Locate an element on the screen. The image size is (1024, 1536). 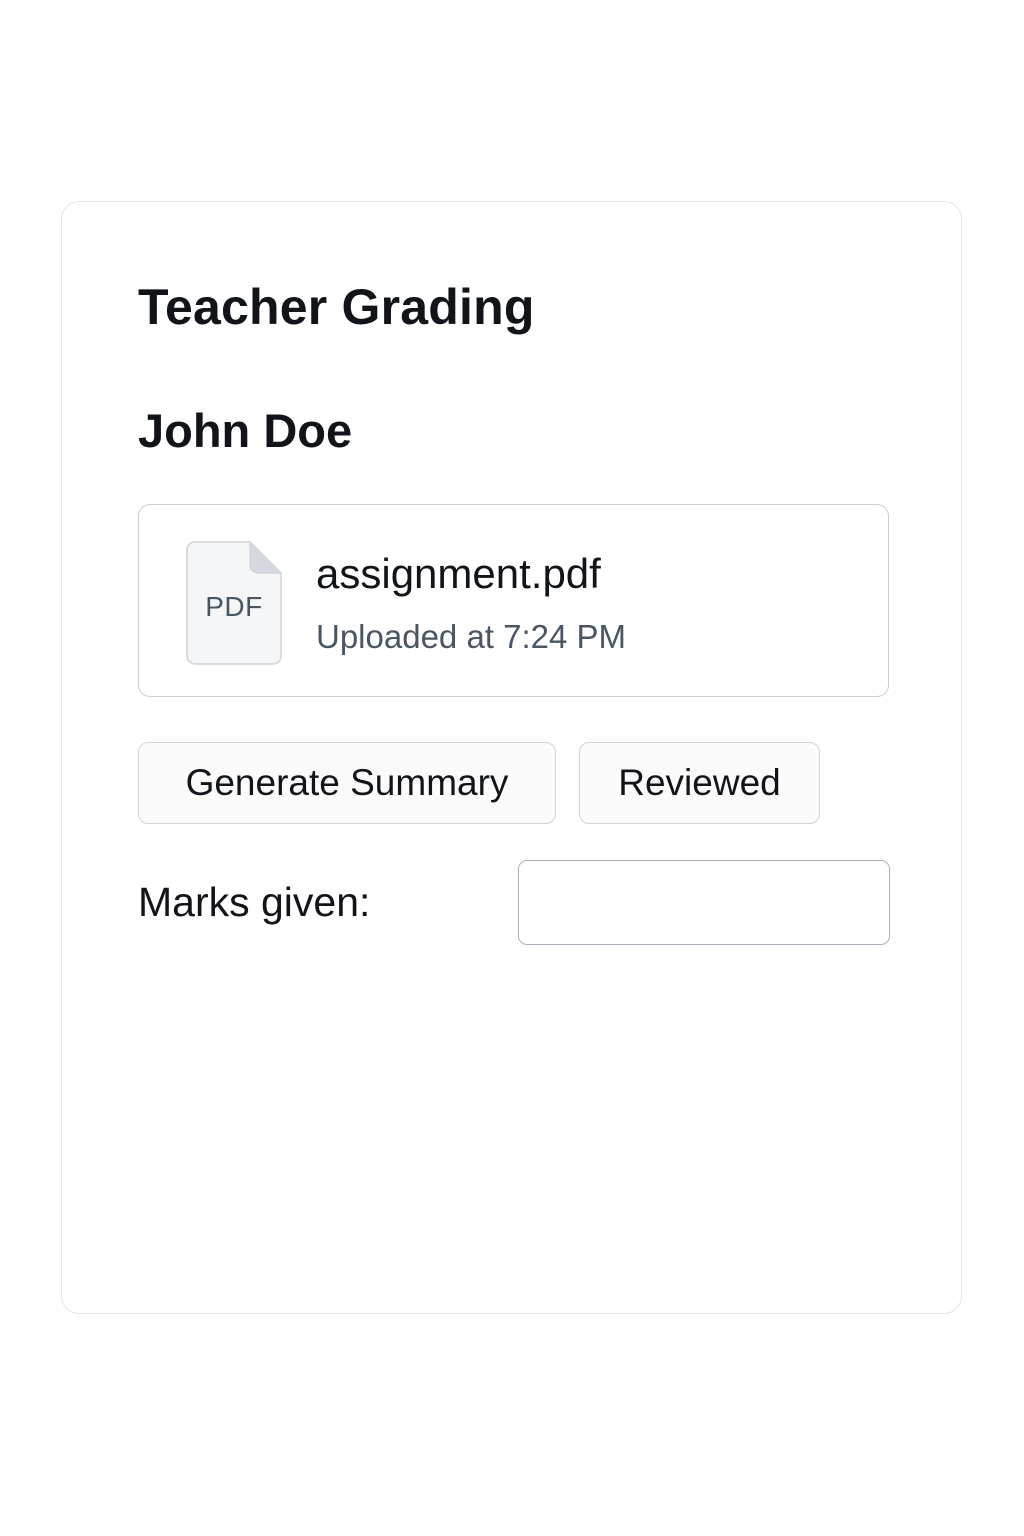
pdf-icon-label: PDF is located at coordinates (234, 606).